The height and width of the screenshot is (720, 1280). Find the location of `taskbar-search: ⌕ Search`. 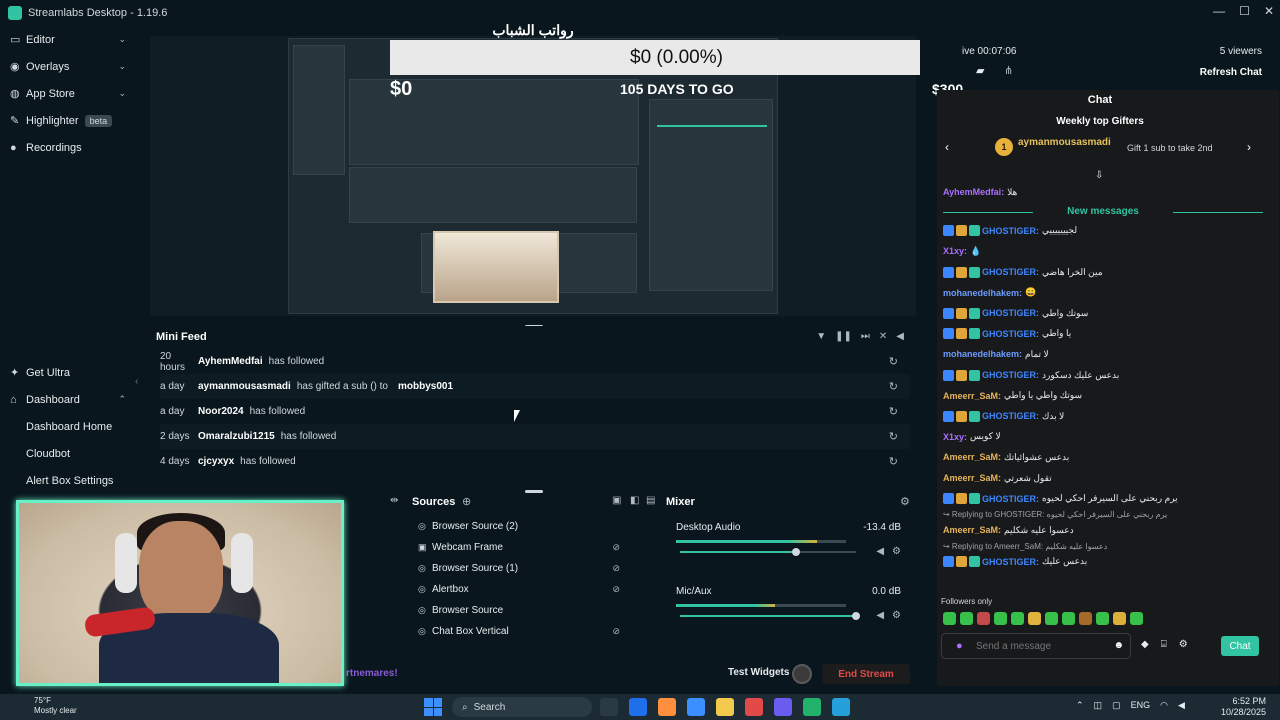

taskbar-search: ⌕ Search is located at coordinates (522, 707).